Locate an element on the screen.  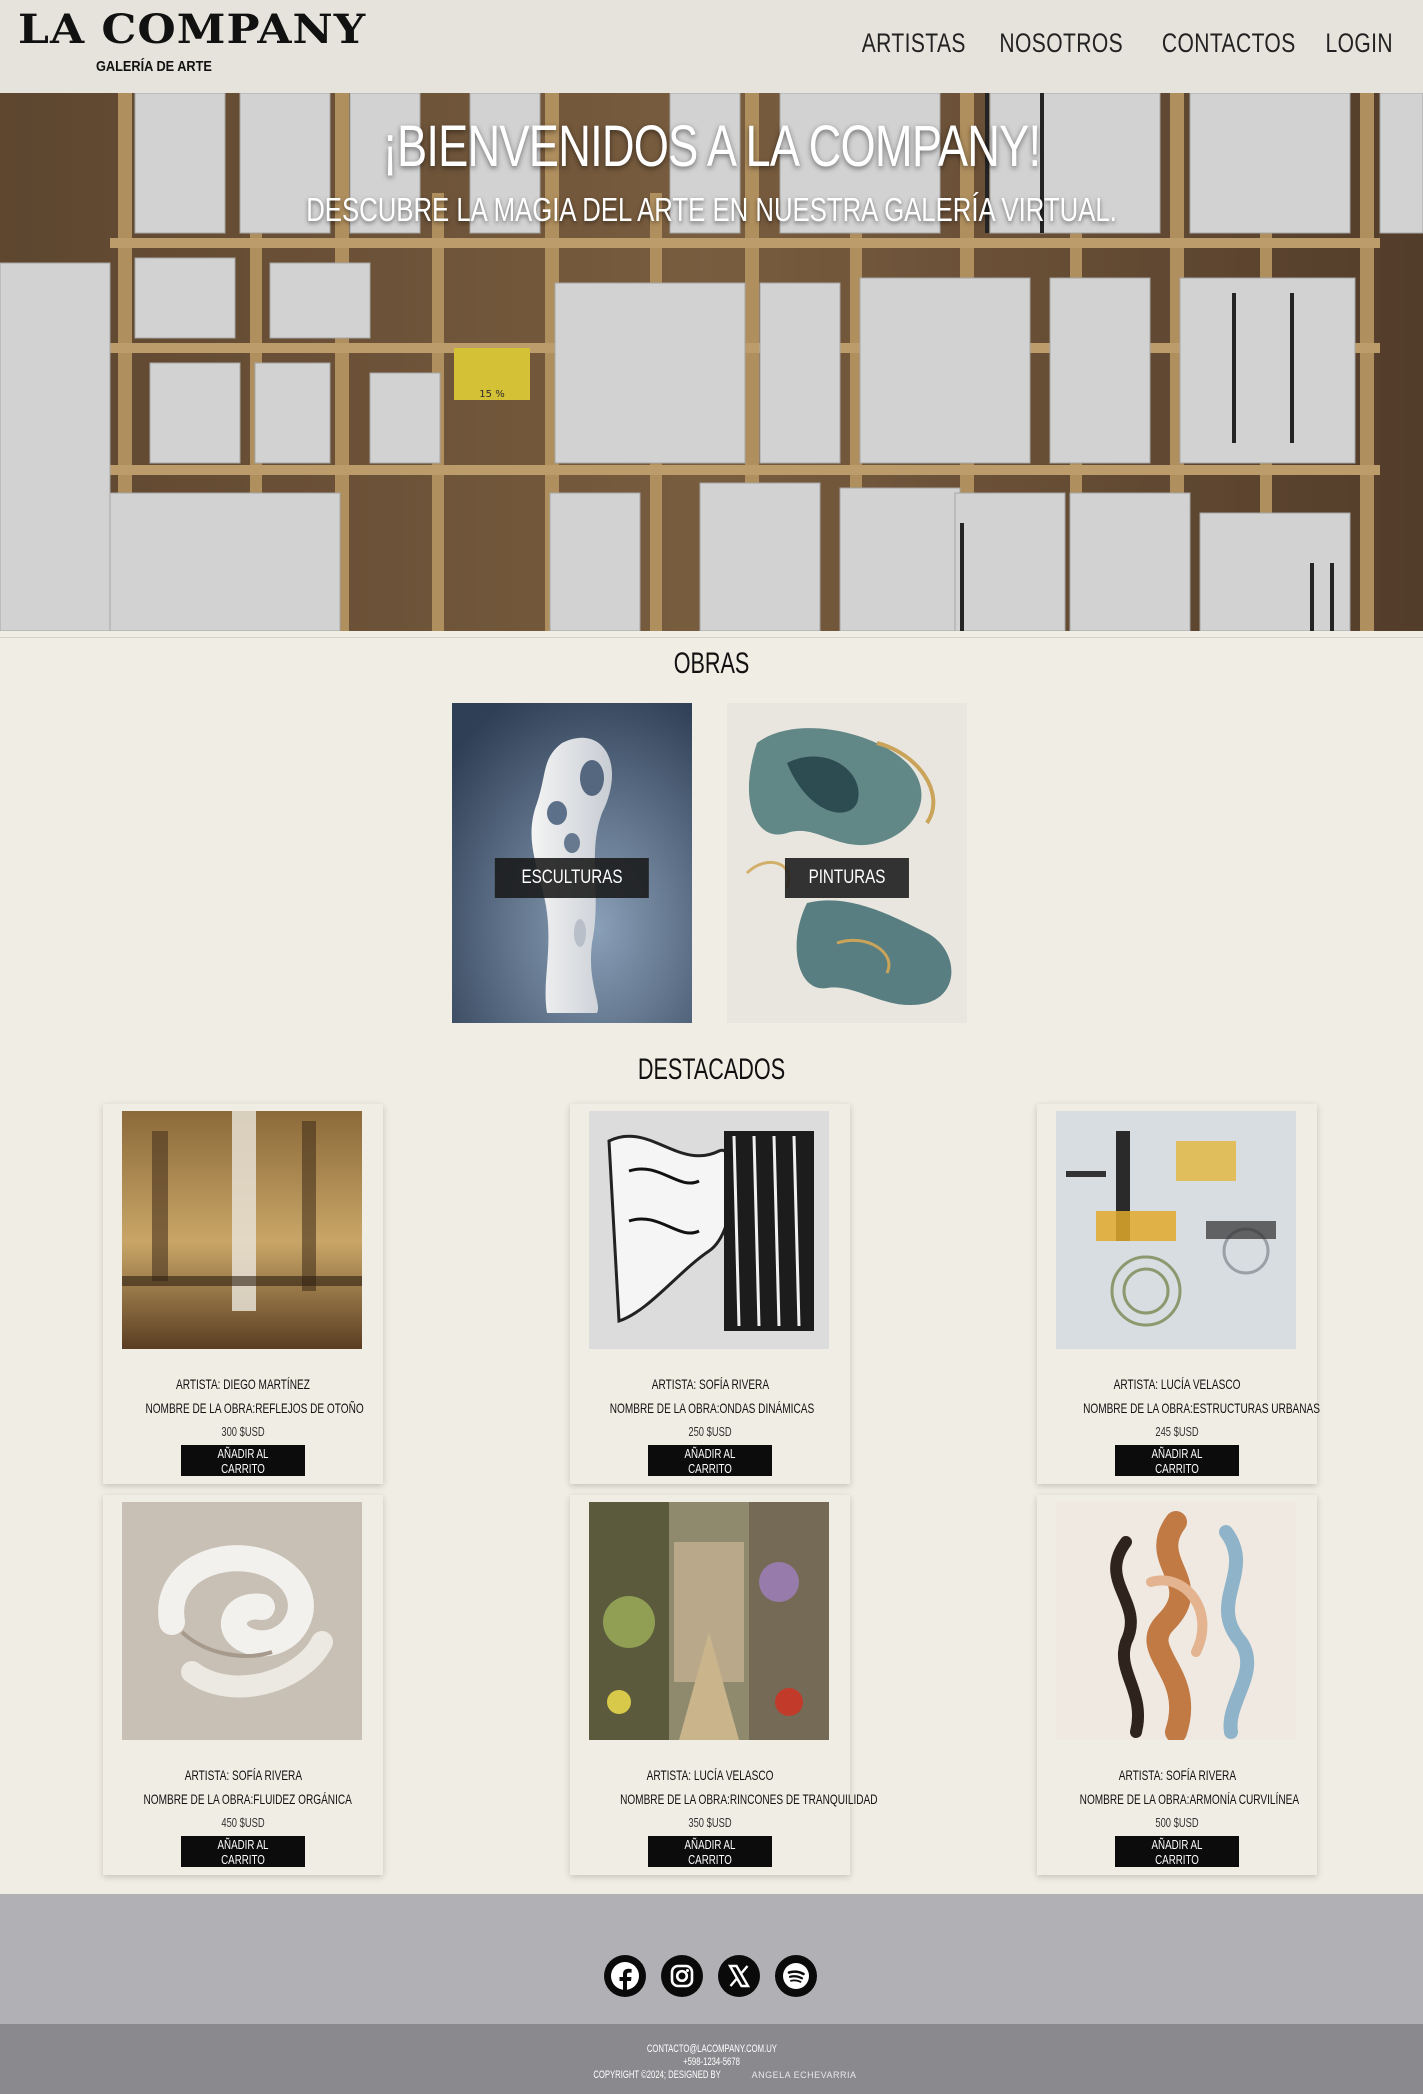
obras-title: OBRAS is located at coordinates (711, 663).